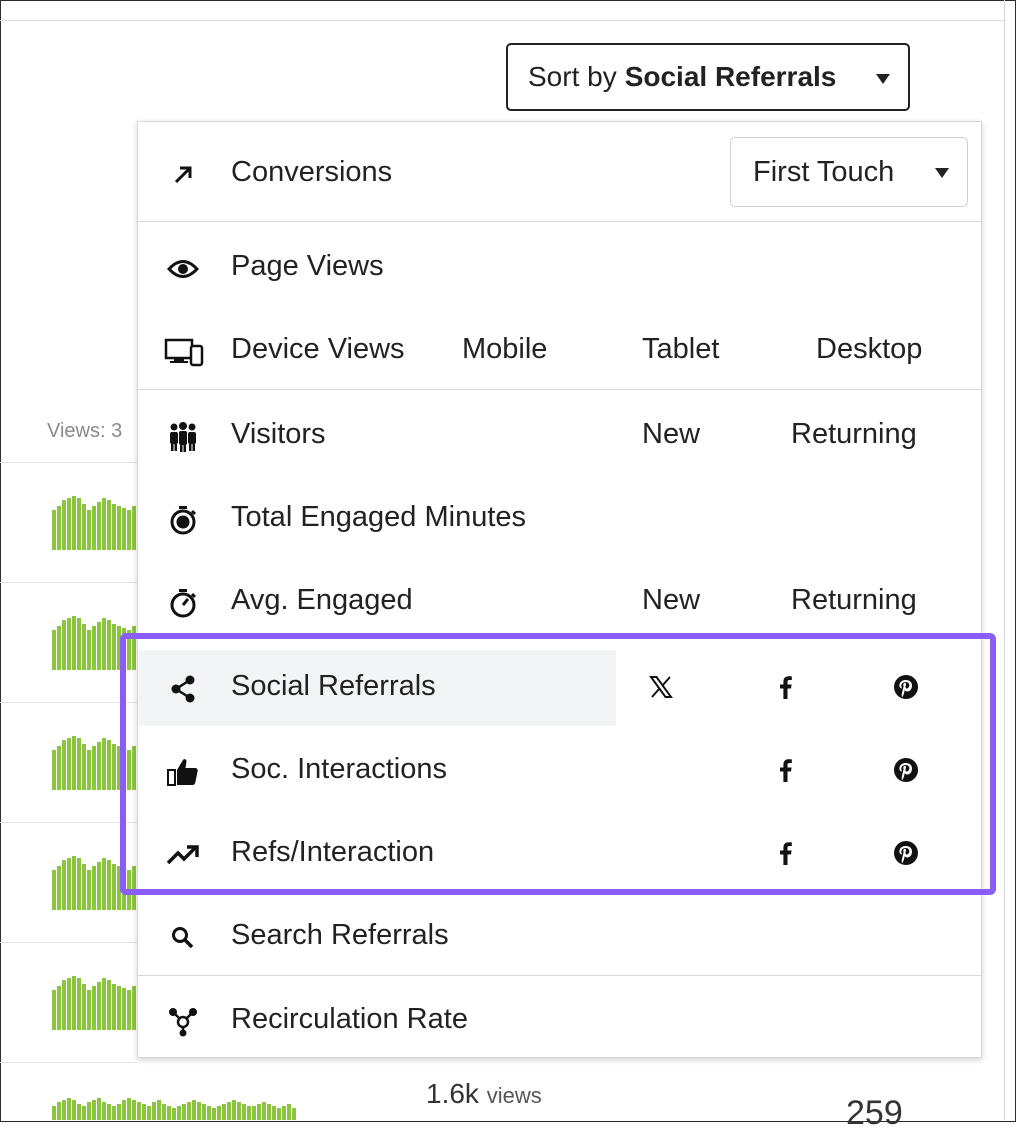  I want to click on stopwatch-icon, so click(183, 520).